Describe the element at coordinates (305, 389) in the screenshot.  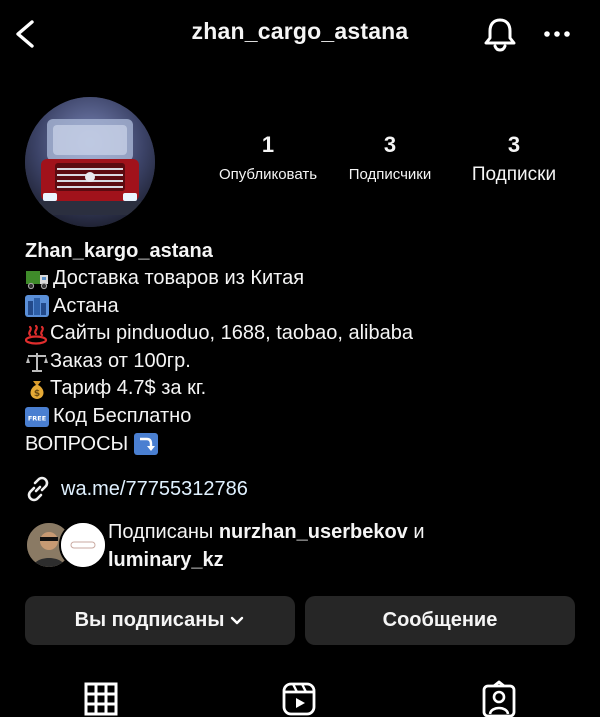
I see `bio-line: $ Тариф 4.7$ за кг.` at that location.